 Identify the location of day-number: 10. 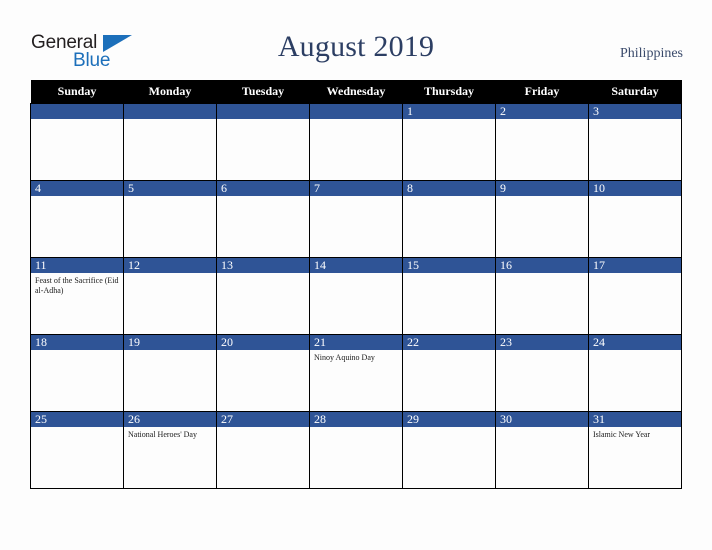
(635, 188).